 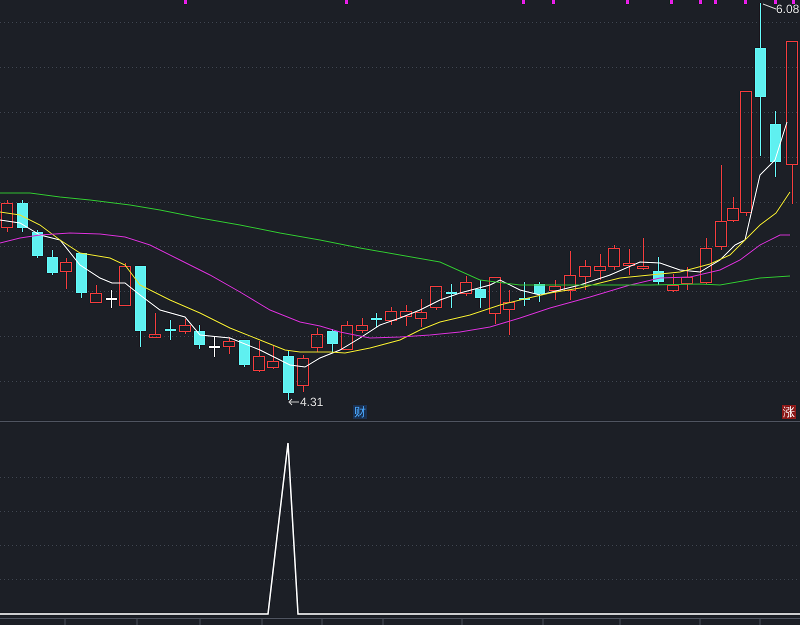 I want to click on left-arrow-icon, so click(x=294, y=402).